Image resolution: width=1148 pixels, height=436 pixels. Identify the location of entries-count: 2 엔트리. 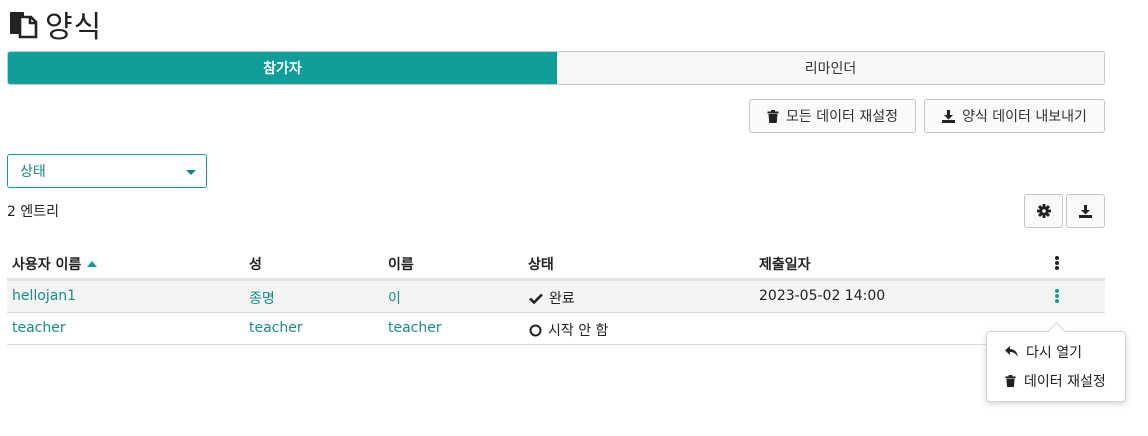
(33, 212).